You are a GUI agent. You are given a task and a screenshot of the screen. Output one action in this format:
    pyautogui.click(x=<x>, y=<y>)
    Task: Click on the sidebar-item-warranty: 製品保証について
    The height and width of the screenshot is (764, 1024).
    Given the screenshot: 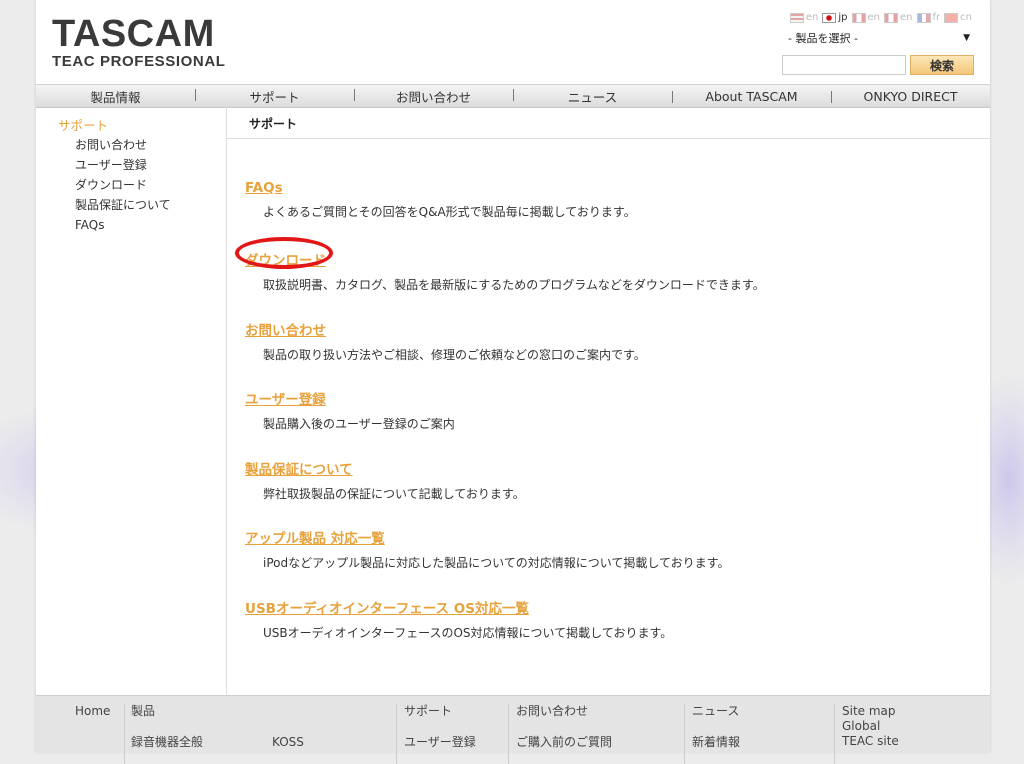 What is the action you would take?
    pyautogui.click(x=123, y=205)
    